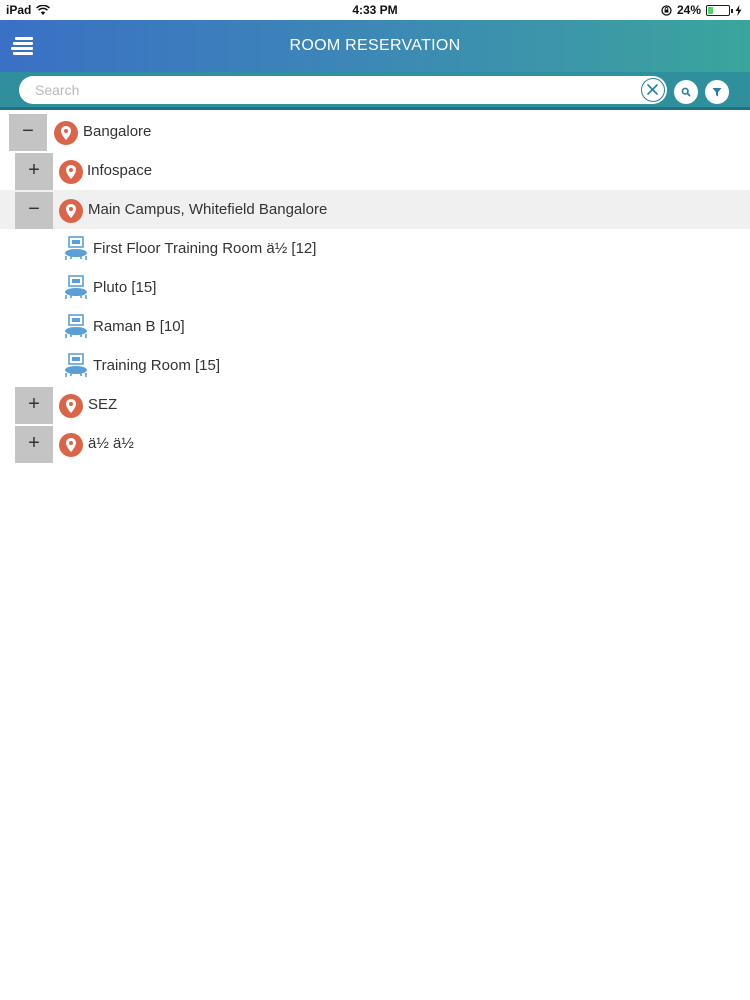 This screenshot has height=1000, width=750. I want to click on room-label: Training Room [15], so click(157, 365).